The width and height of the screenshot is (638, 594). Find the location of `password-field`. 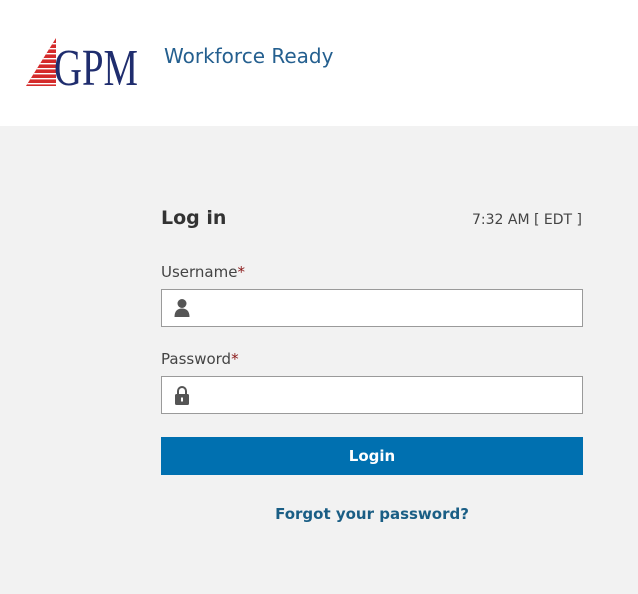

password-field is located at coordinates (372, 395).